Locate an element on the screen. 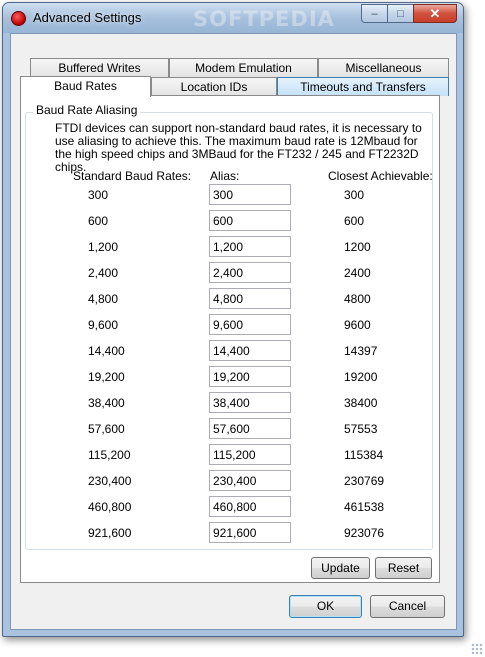 The width and height of the screenshot is (485, 657). reset-button: Reset is located at coordinates (403, 568).